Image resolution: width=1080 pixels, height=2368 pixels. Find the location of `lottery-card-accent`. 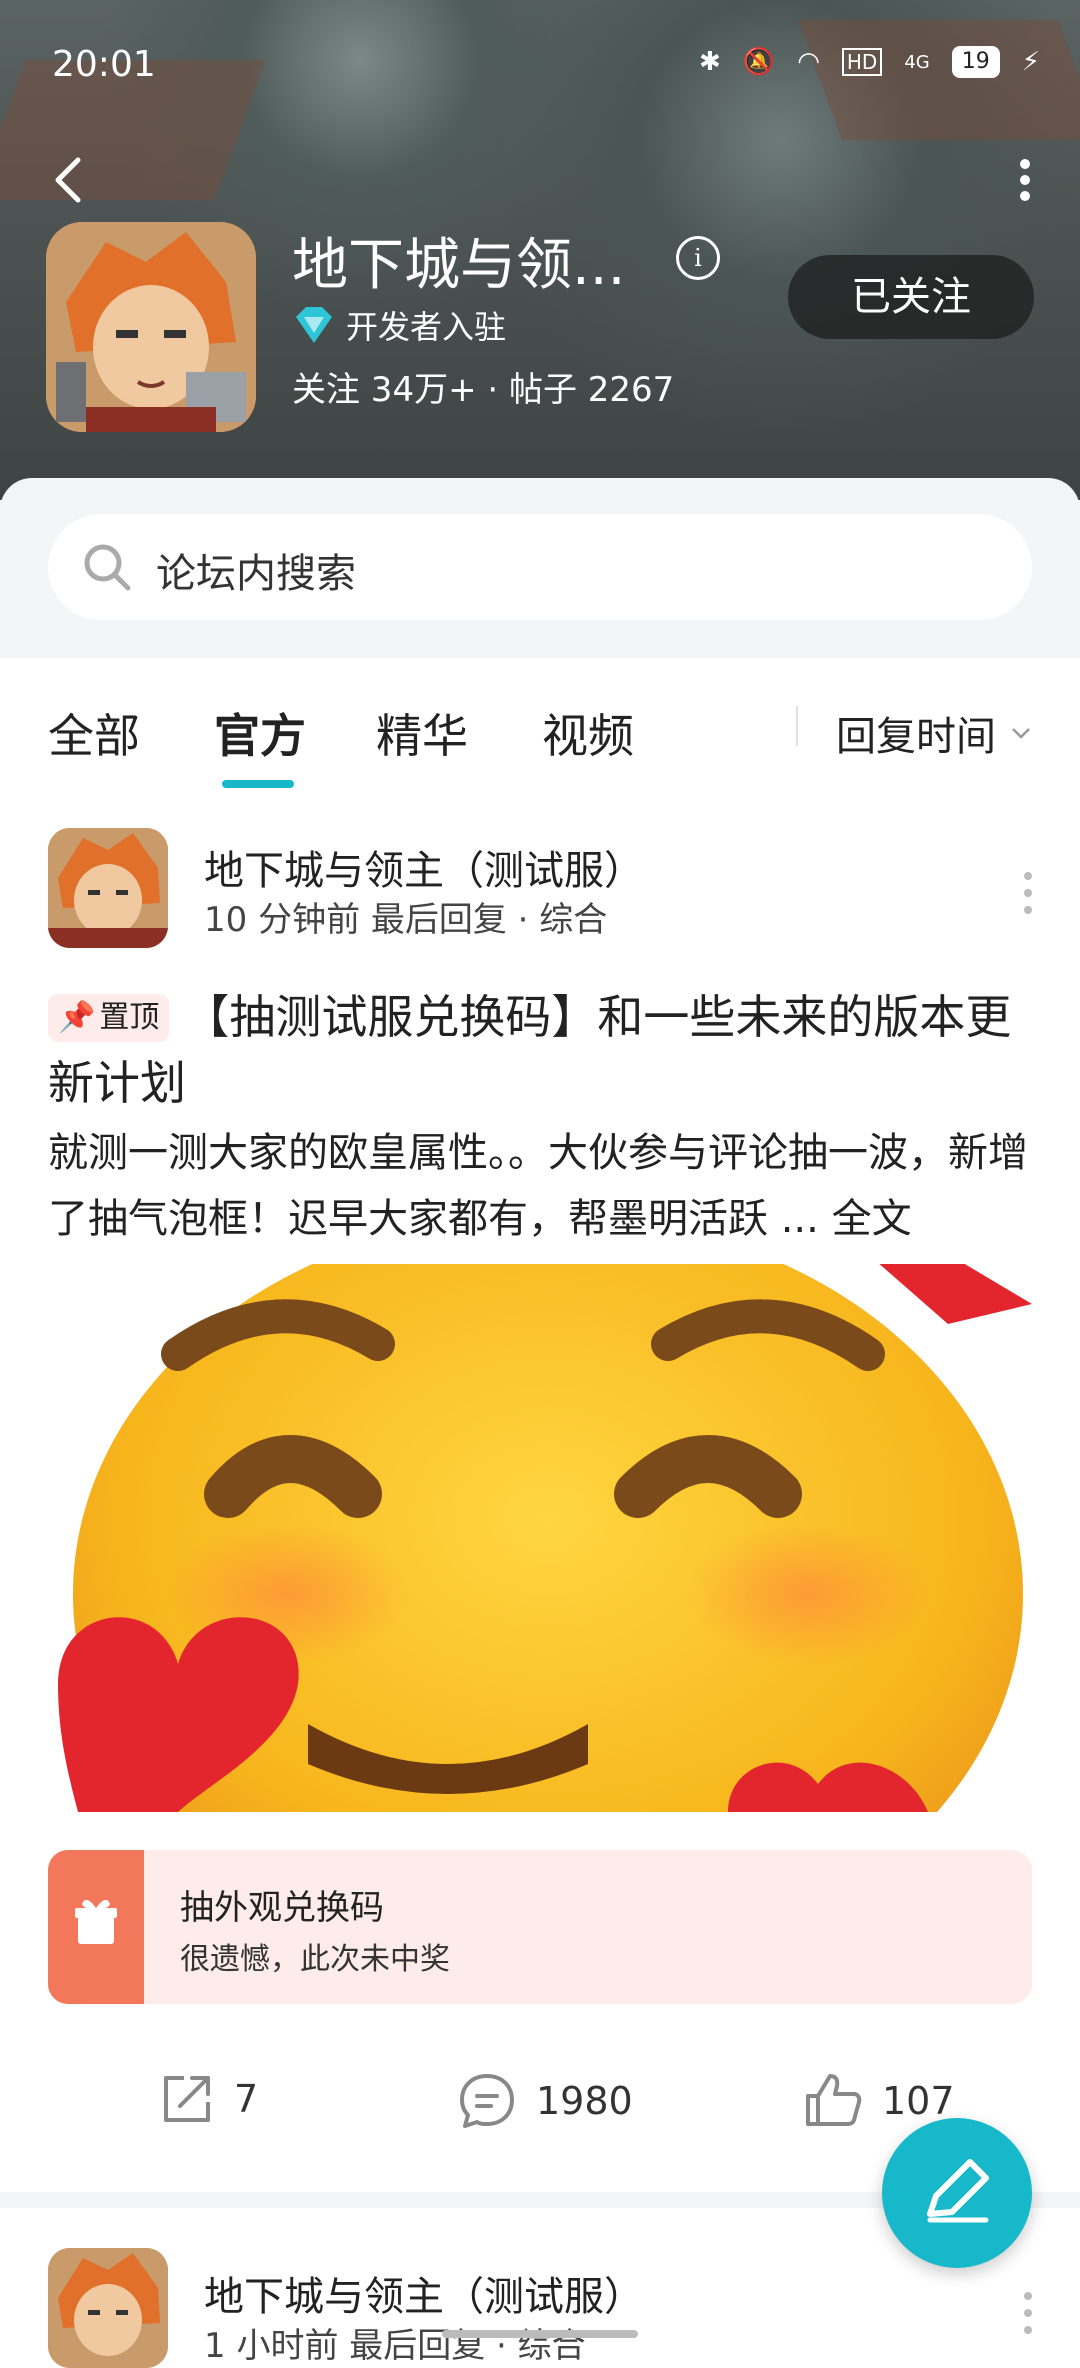

lottery-card-accent is located at coordinates (96, 1927).